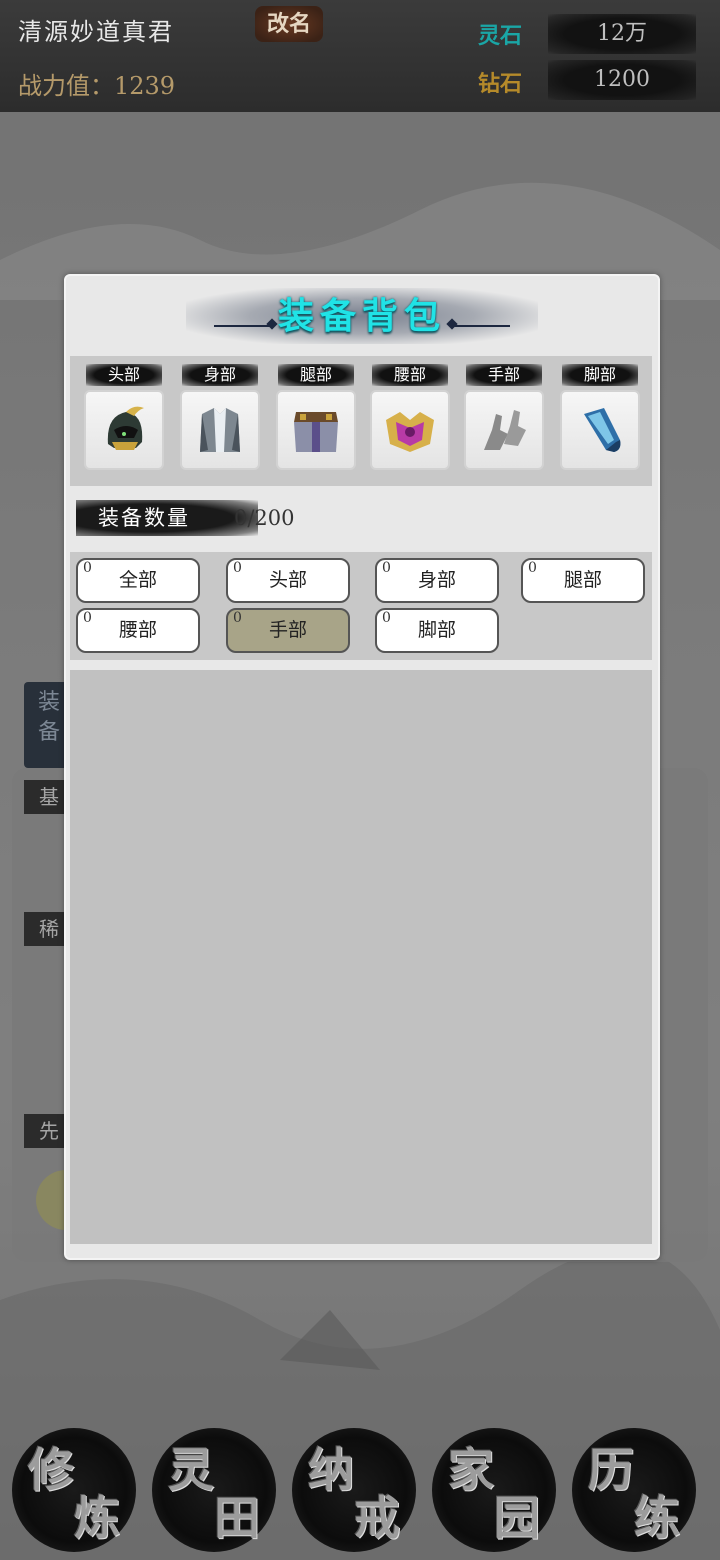 This screenshot has width=720, height=1560. Describe the element at coordinates (360, 56) in the screenshot. I see `top-status-bar: 清源妙道真君 改名 战力值：1239 灵石 12万 钻石 1200` at that location.